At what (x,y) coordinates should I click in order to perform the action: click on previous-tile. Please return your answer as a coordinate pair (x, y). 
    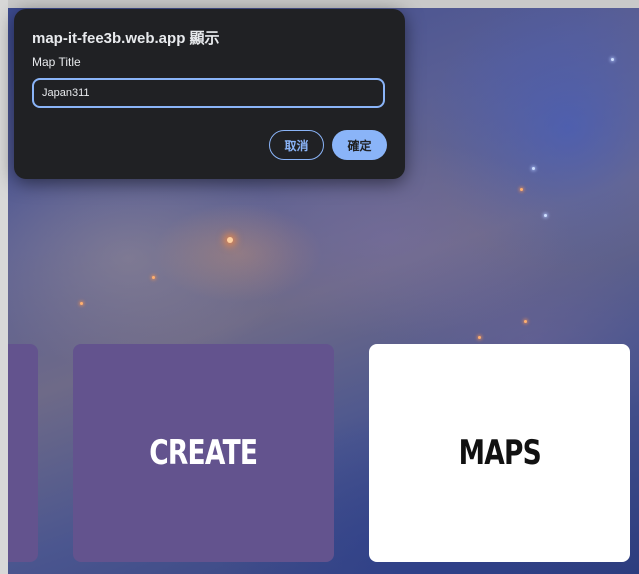
    Looking at the image, I should click on (23, 453).